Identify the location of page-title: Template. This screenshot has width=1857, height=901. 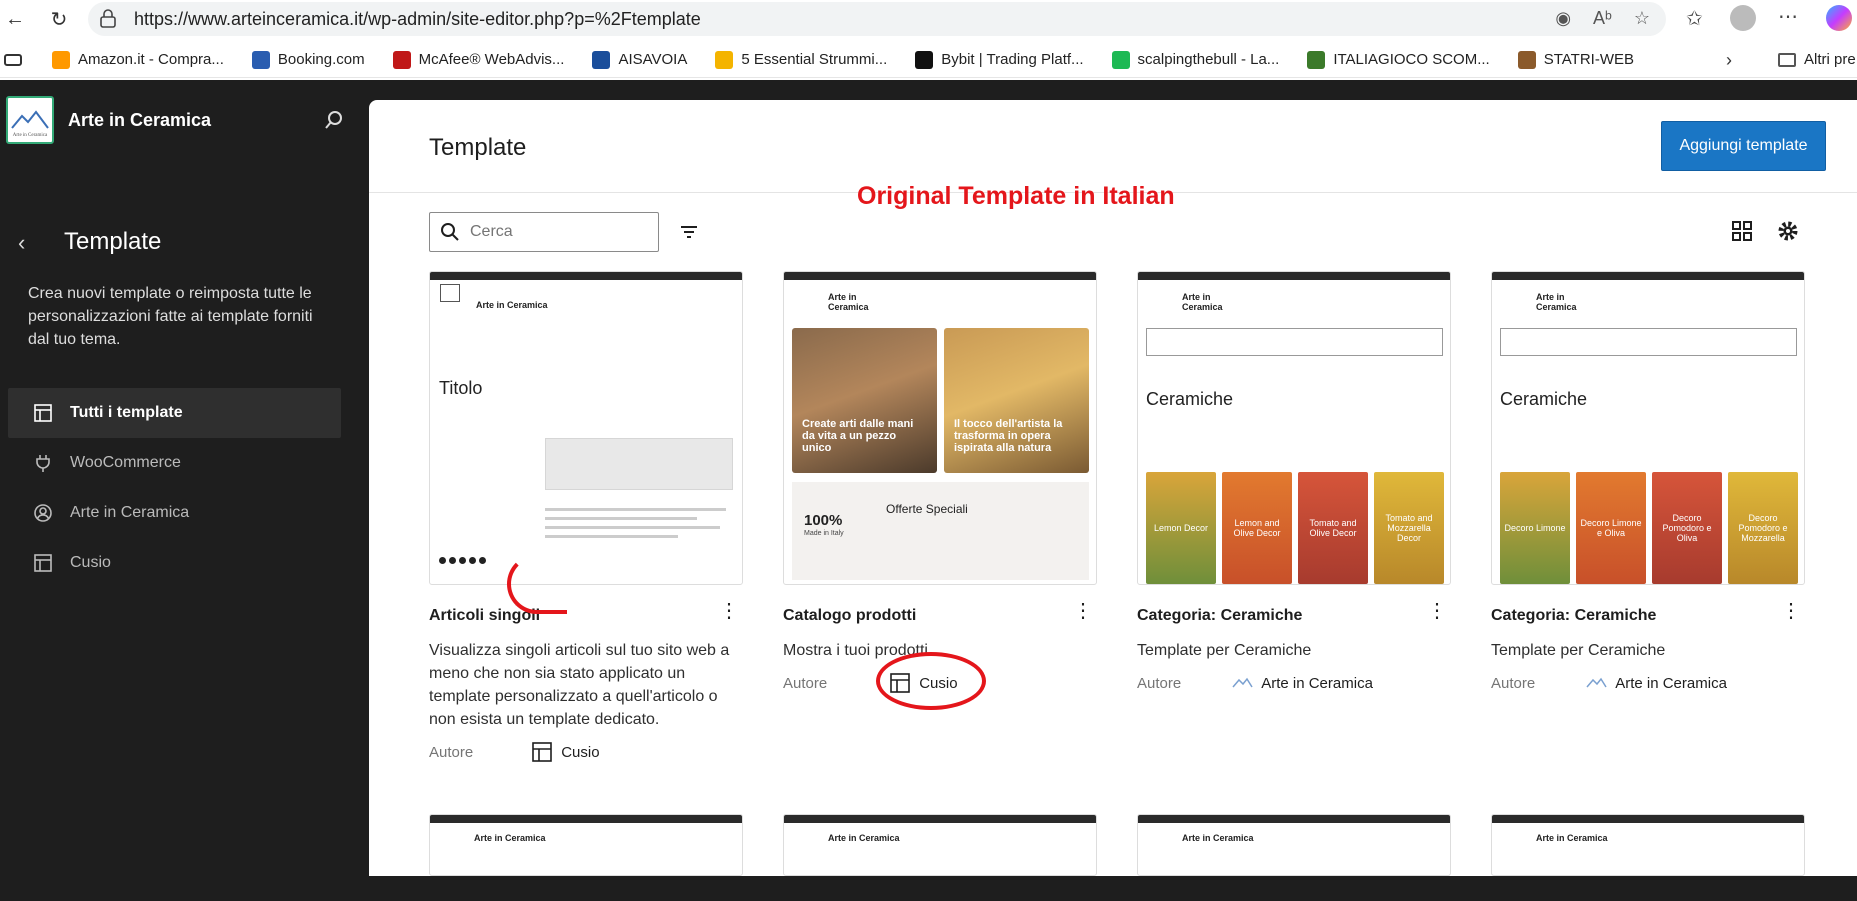
(478, 147).